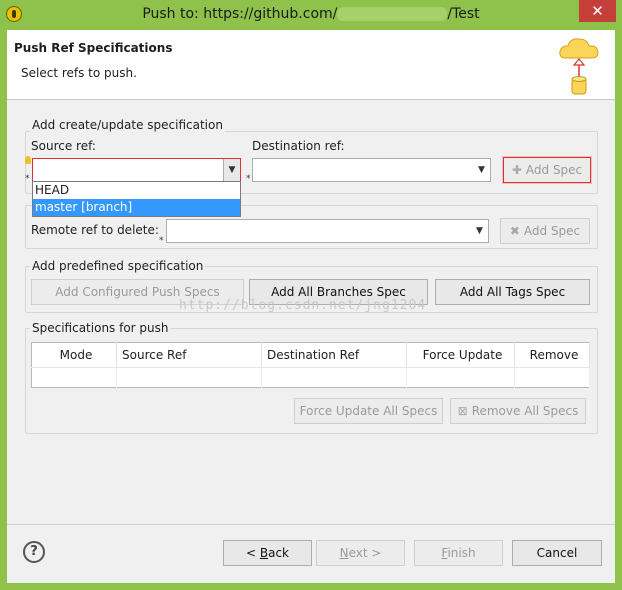 The height and width of the screenshot is (590, 622). I want to click on source-ref-dropdown: HEAD master [branch], so click(136, 199).